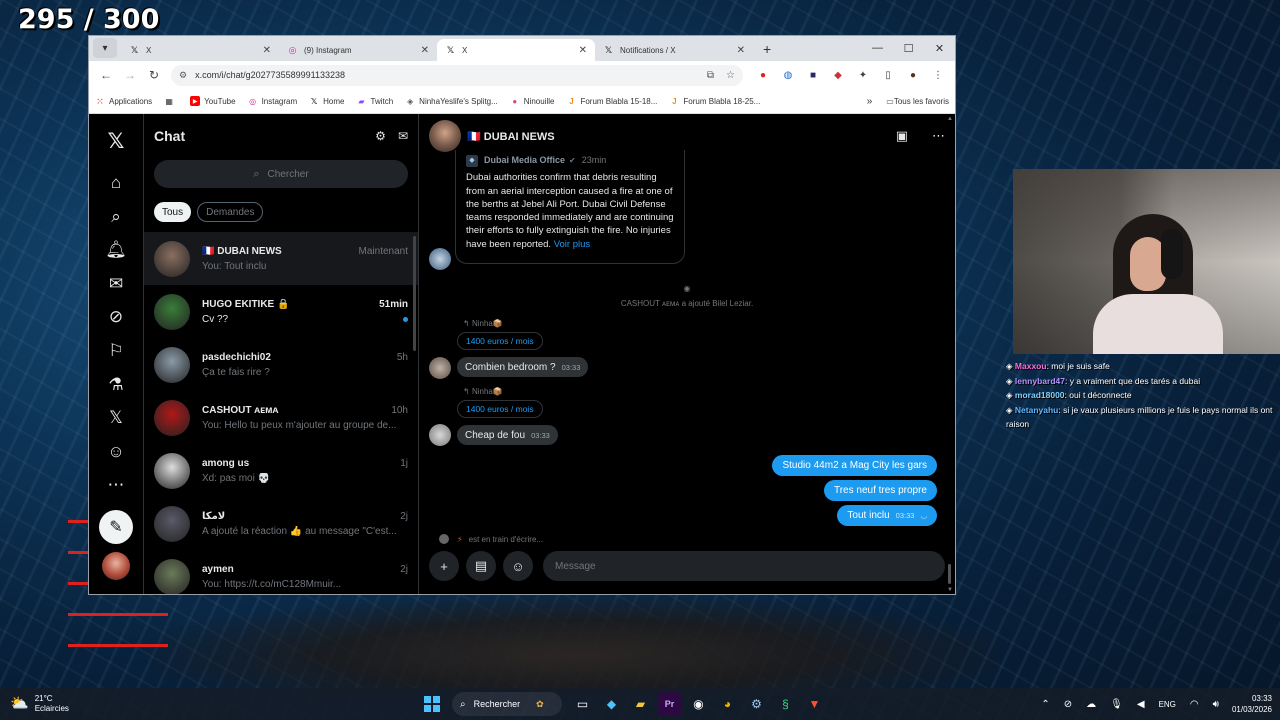 The width and height of the screenshot is (1280, 720). Describe the element at coordinates (699, 704) in the screenshot. I see `obs-icon: ◉` at that location.